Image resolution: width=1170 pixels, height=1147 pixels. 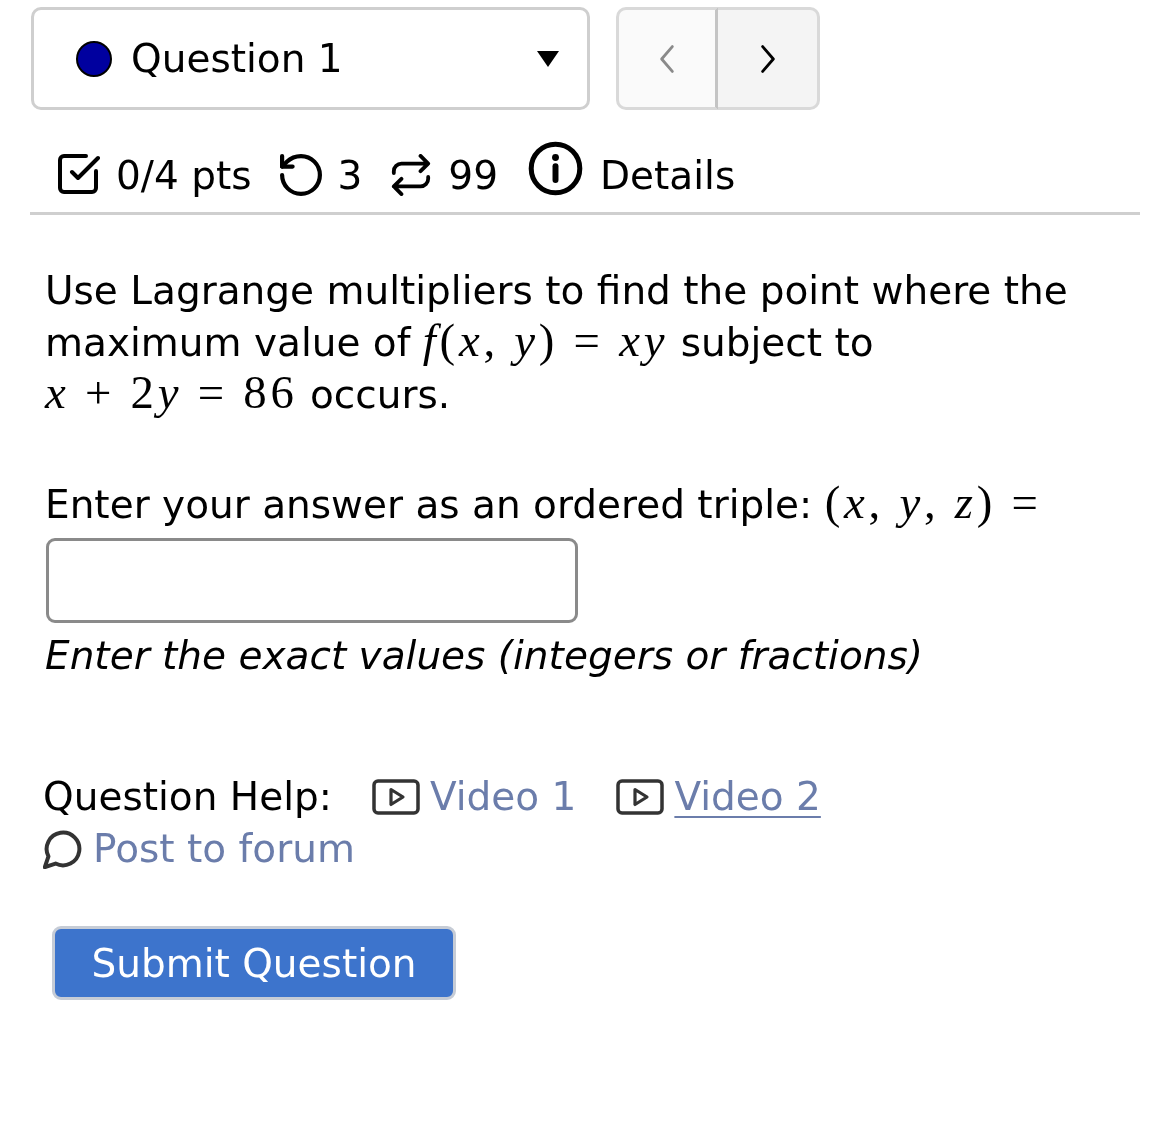 I want to click on submissions-count: 99, so click(x=473, y=175).